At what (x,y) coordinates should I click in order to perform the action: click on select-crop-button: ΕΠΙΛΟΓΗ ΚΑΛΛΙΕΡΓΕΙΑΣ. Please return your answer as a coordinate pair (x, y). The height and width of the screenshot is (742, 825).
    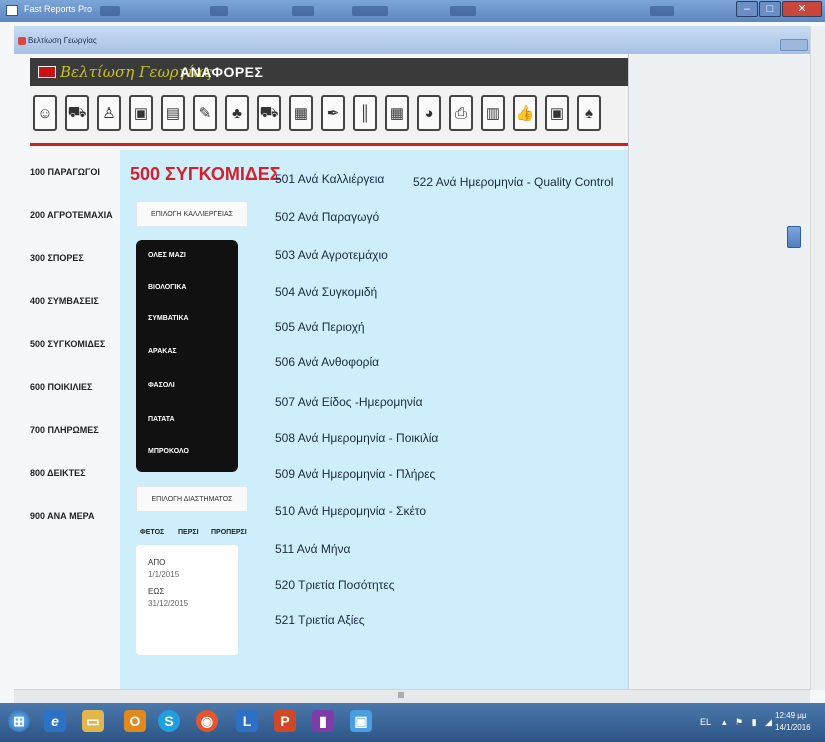
    Looking at the image, I should click on (192, 214).